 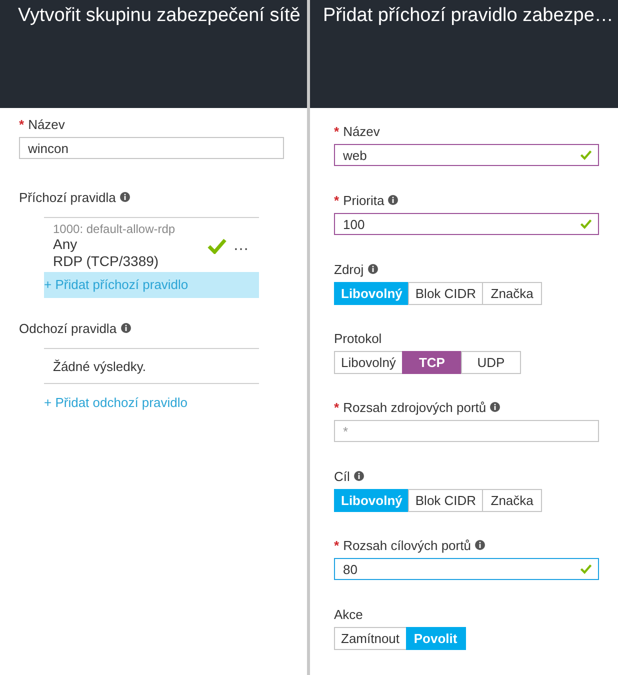 I want to click on field-label: Akce, so click(x=348, y=614).